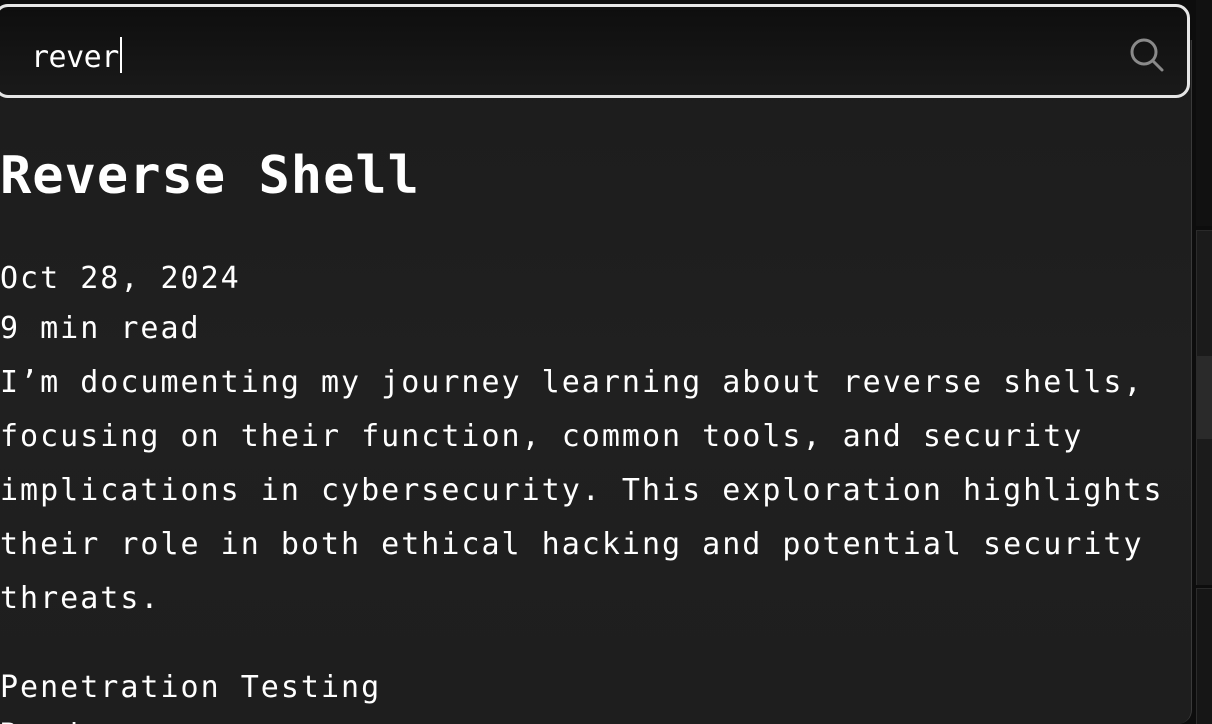 Image resolution: width=1212 pixels, height=724 pixels. I want to click on result-title: Reverse Shell, so click(590, 176).